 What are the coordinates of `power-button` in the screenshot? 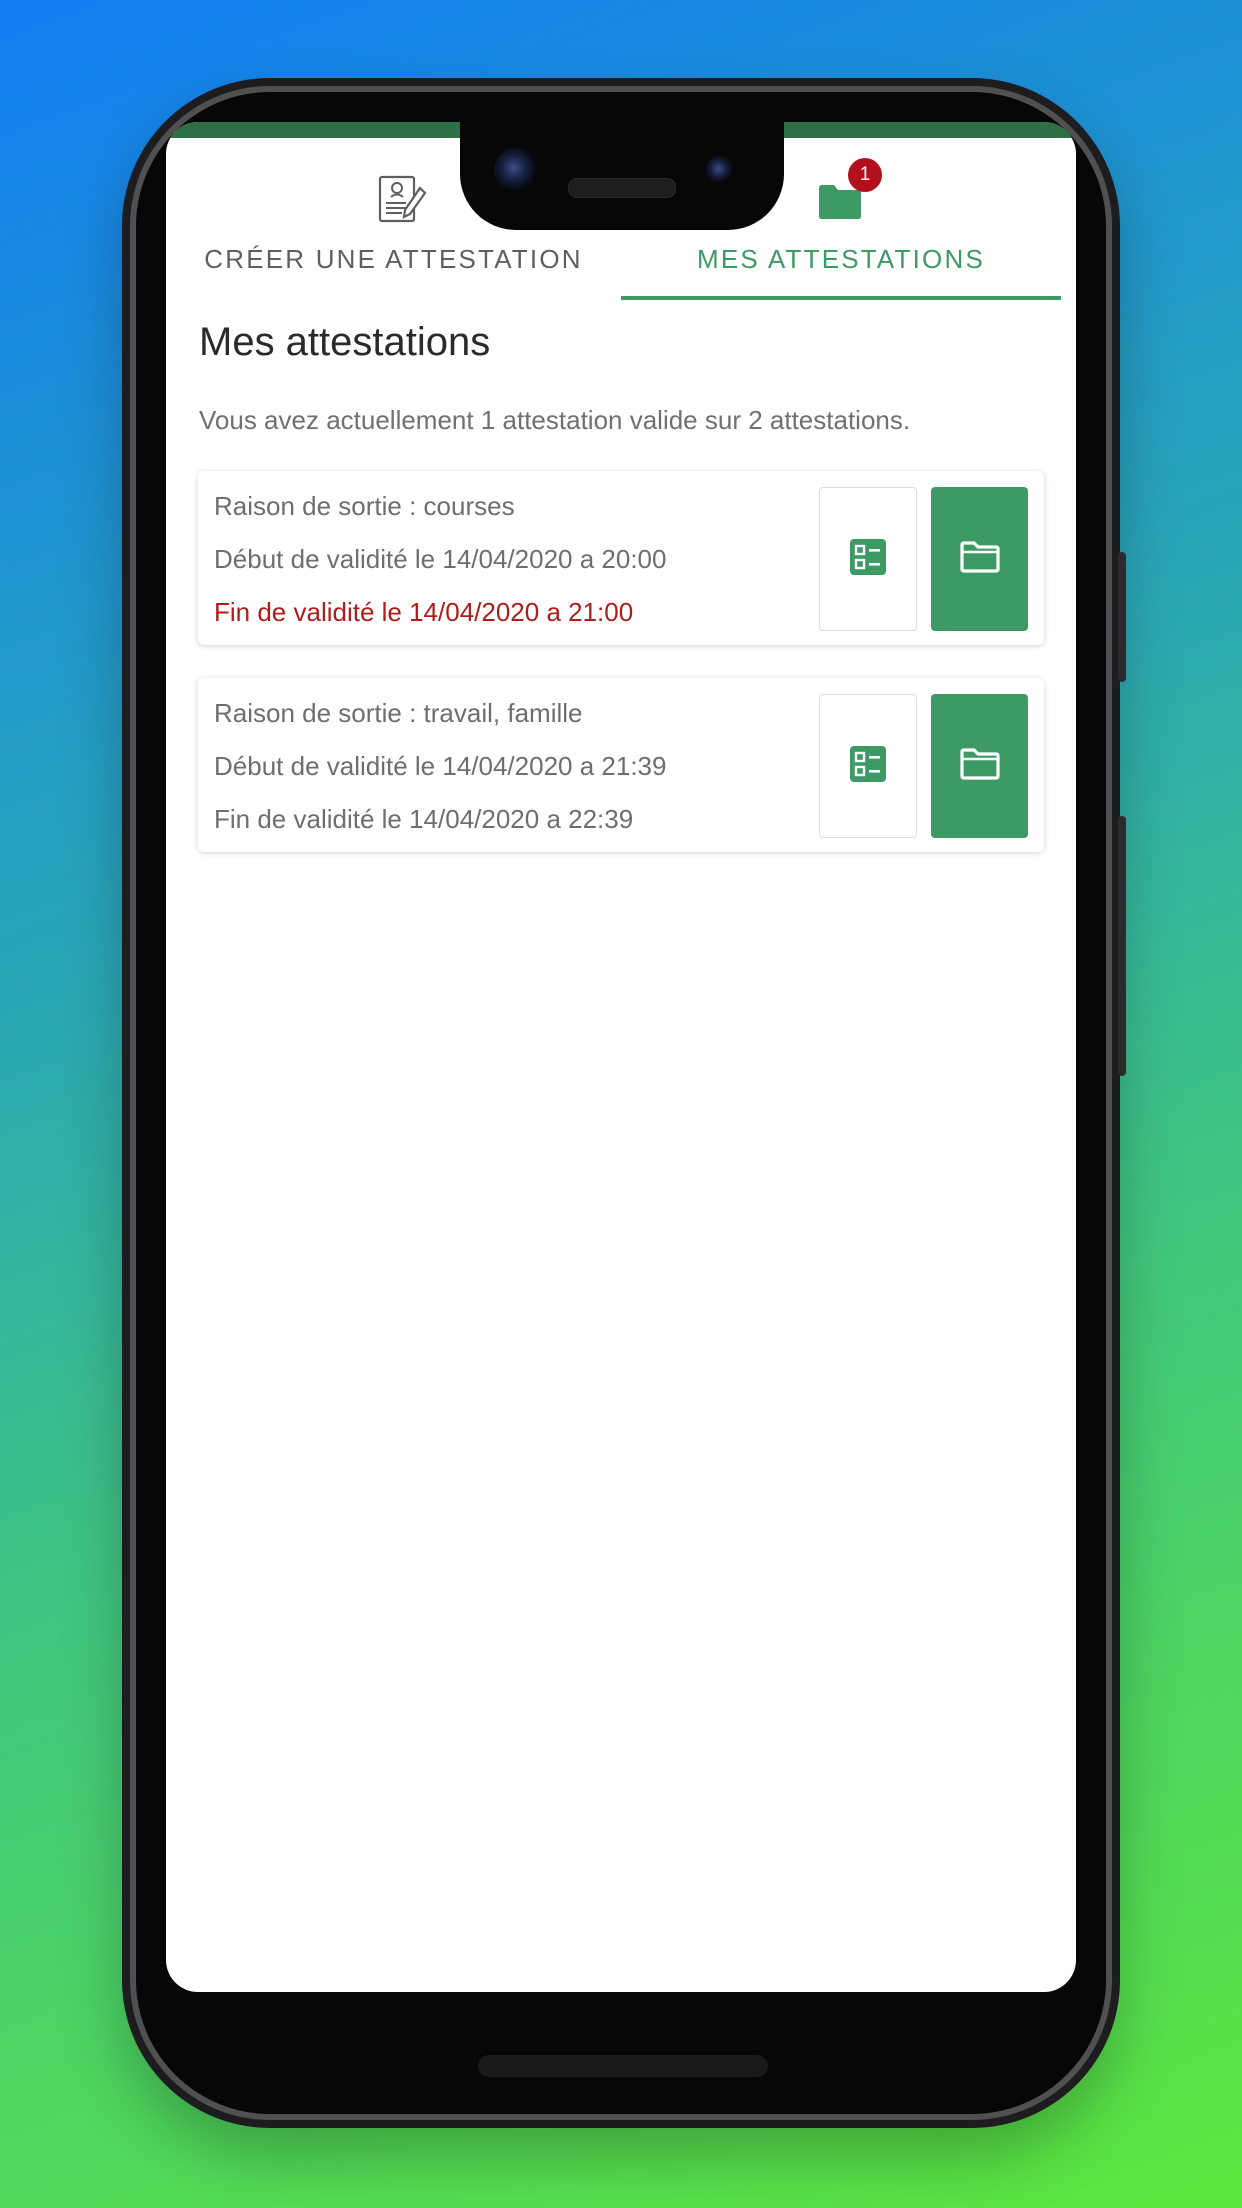 It's located at (1122, 617).